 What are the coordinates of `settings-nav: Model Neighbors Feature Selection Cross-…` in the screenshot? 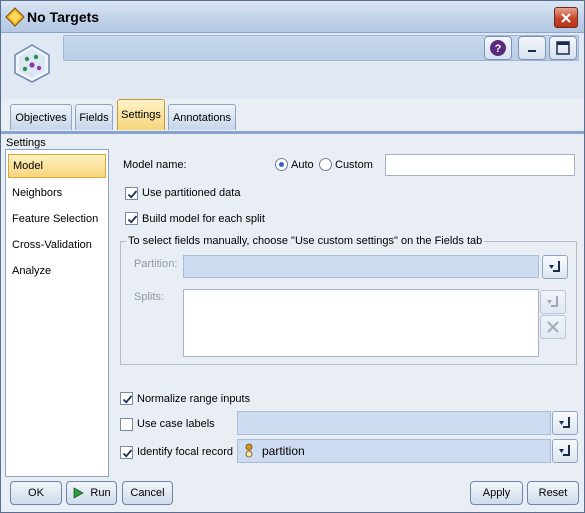 It's located at (57, 313).